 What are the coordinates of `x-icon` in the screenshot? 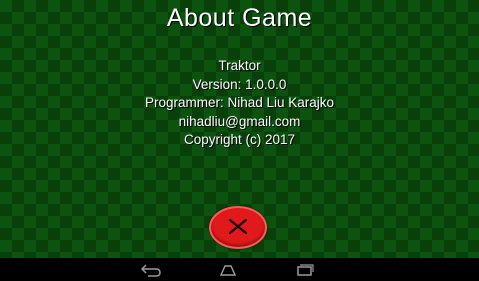 It's located at (238, 226).